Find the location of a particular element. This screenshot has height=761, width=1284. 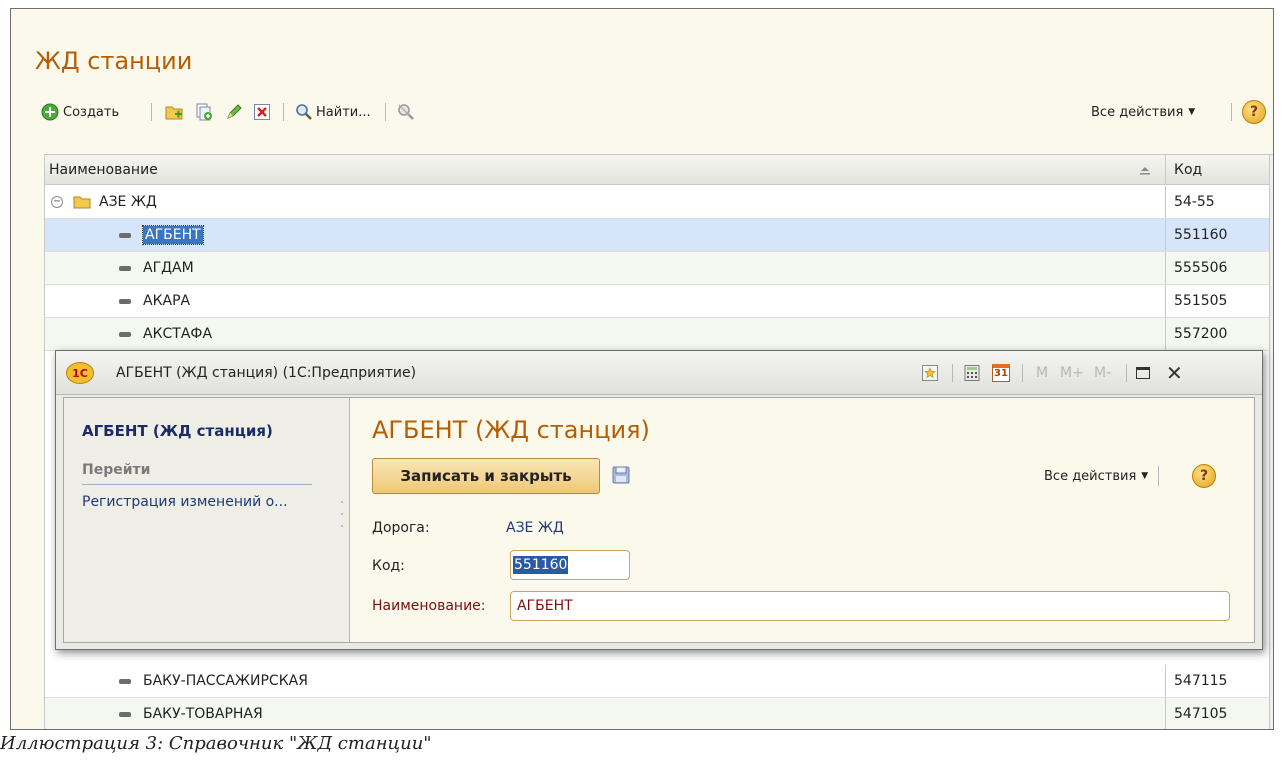

row-name-cell: АКАРА is located at coordinates (605, 301).